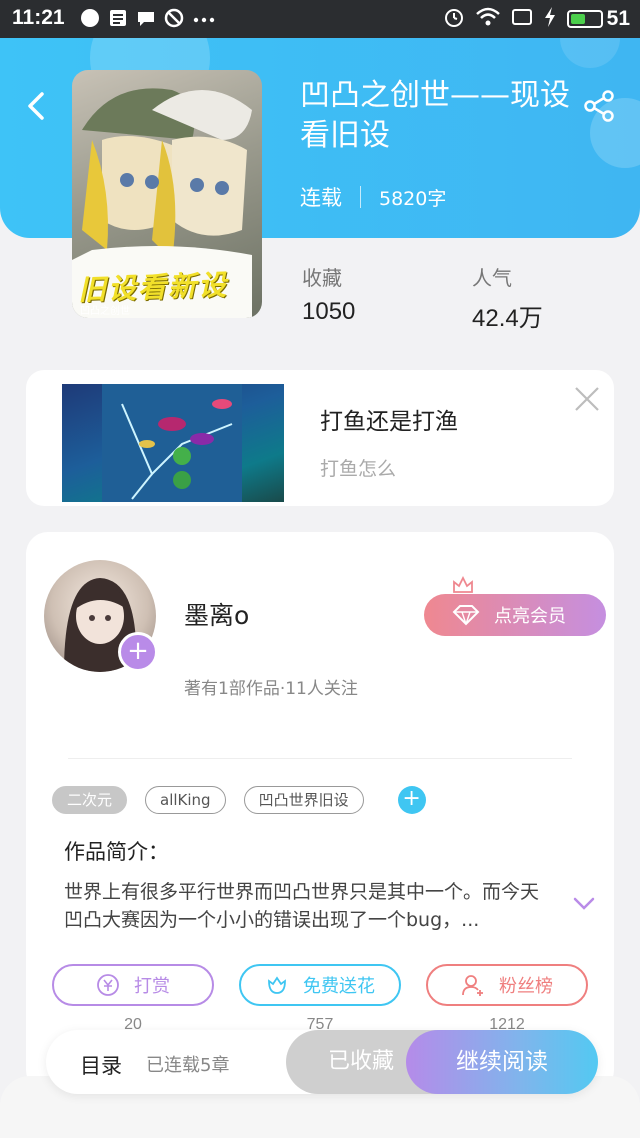 This screenshot has height=1138, width=640. What do you see at coordinates (90, 800) in the screenshot?
I see `tag-item: 二次元` at bounding box center [90, 800].